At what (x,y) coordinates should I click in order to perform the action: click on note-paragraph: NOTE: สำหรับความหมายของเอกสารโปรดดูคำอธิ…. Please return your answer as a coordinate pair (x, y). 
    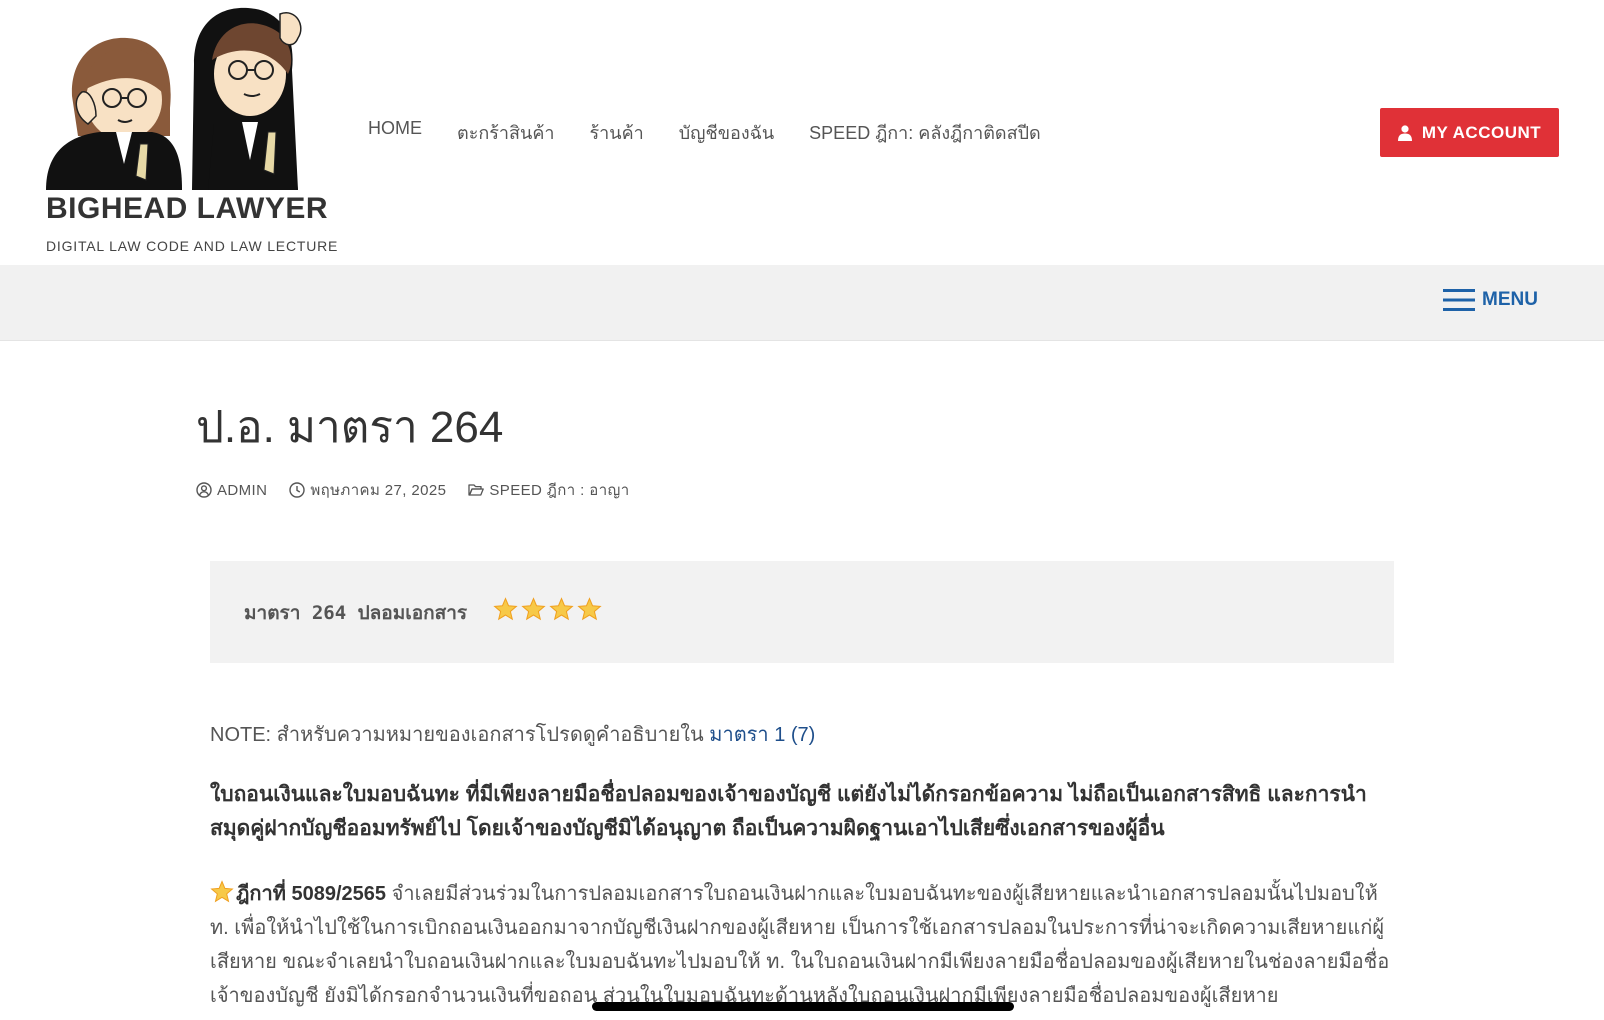
    Looking at the image, I should click on (512, 734).